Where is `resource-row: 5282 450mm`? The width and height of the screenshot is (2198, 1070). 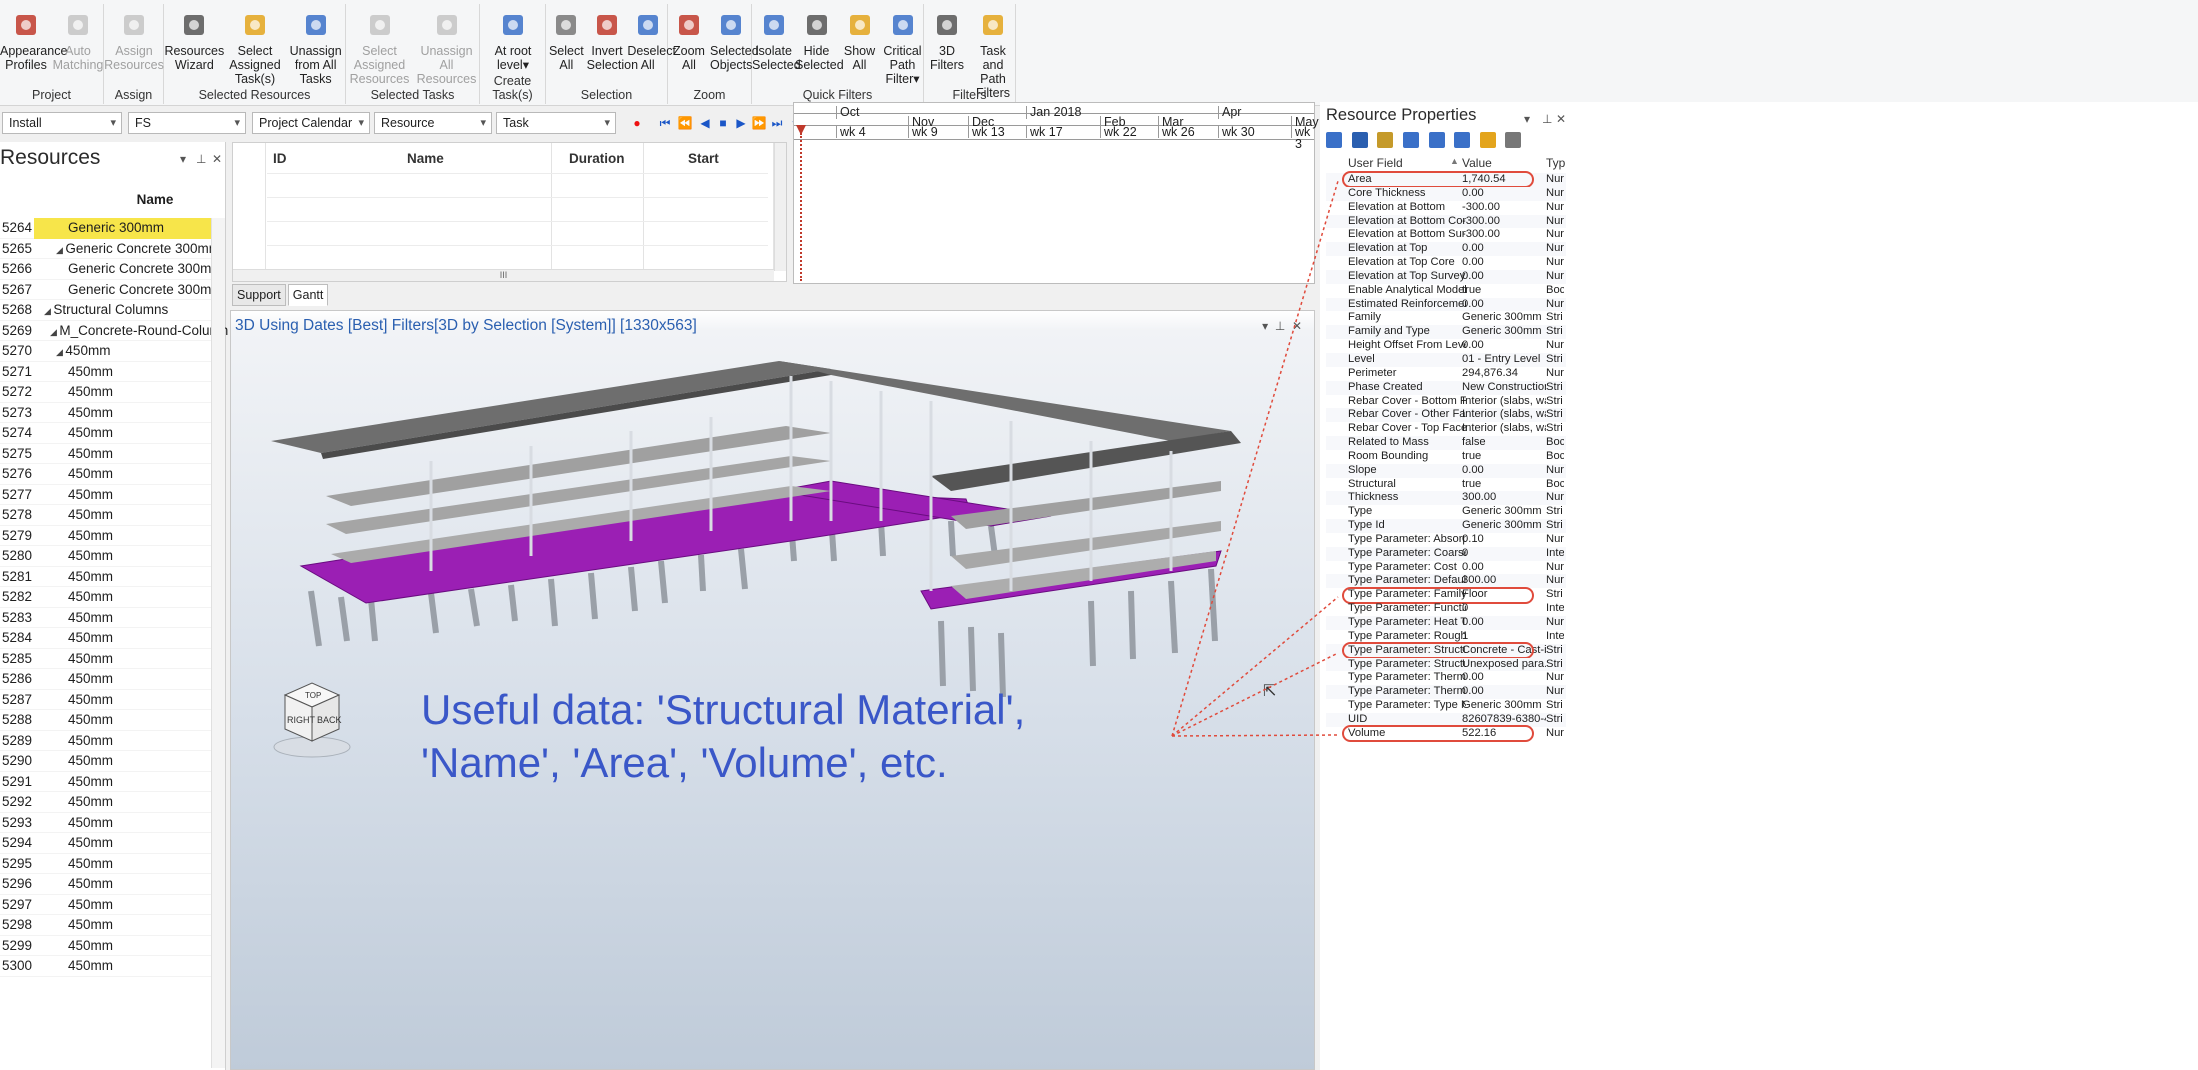 resource-row: 5282 450mm is located at coordinates (106, 597).